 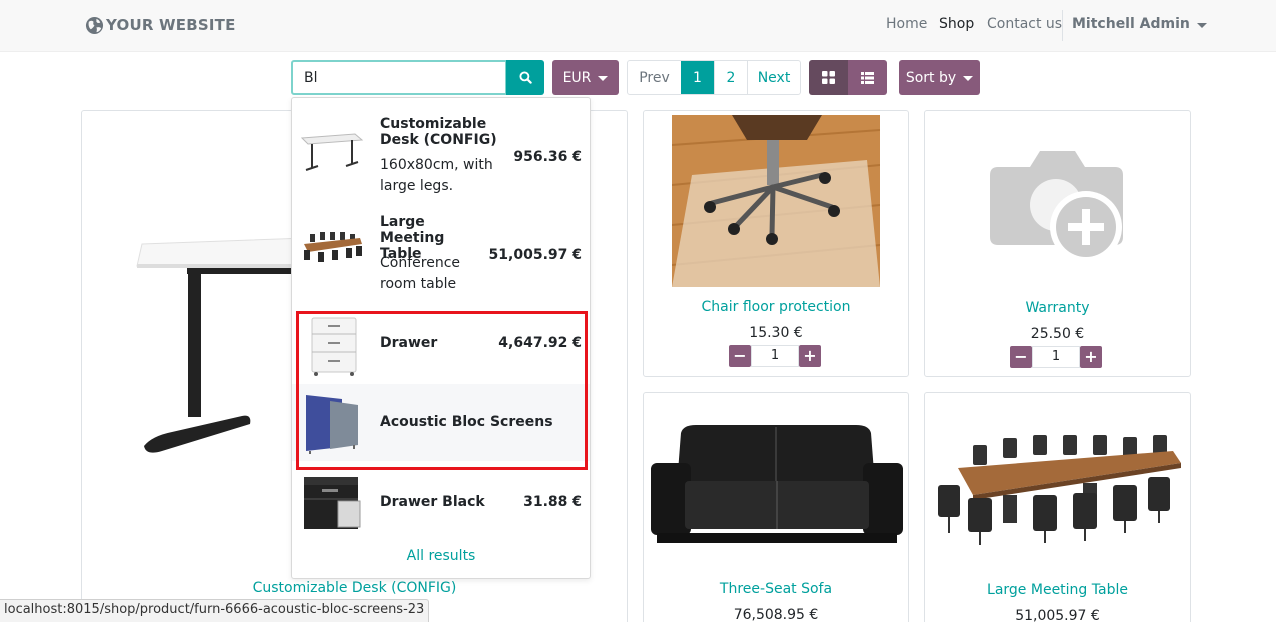 What do you see at coordinates (776, 614) in the screenshot?
I see `product-price: 76,508.95 €` at bounding box center [776, 614].